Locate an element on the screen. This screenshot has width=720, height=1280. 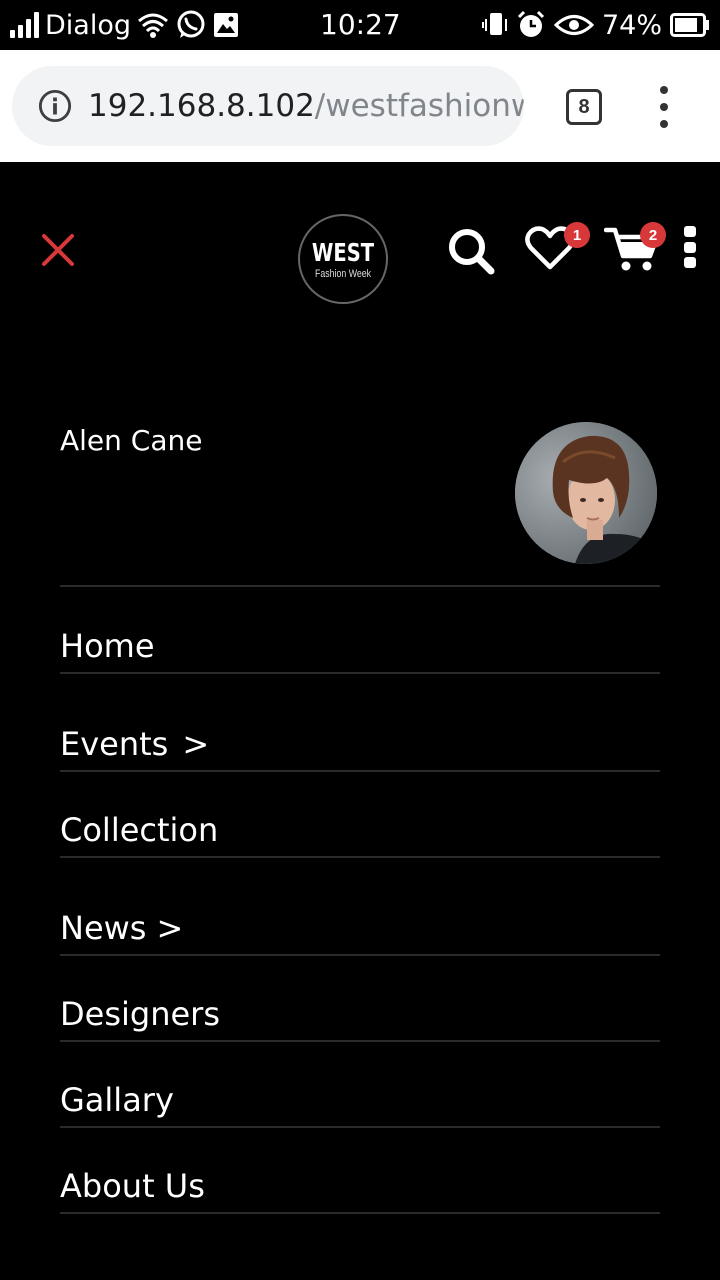
nav-label: News is located at coordinates (103, 928).